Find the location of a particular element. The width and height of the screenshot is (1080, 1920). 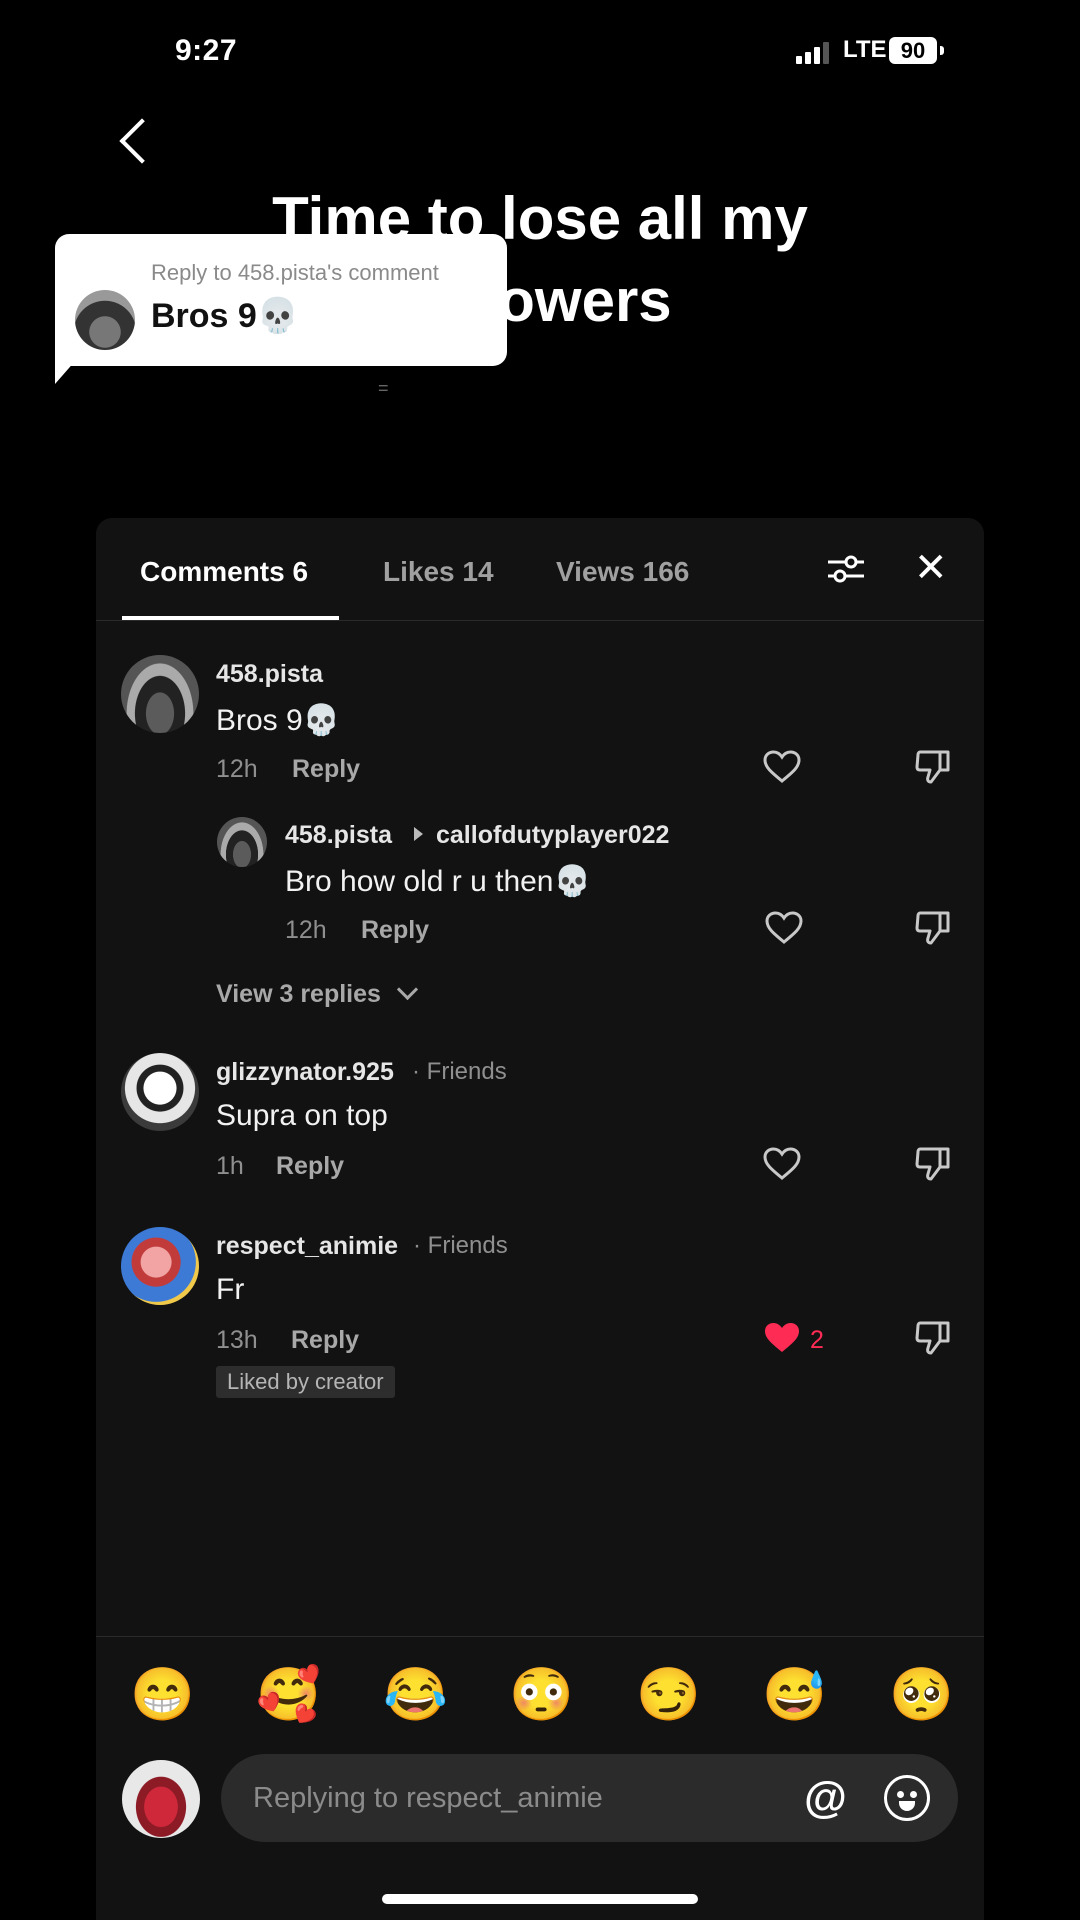

liked-by-creator-badge: Liked by creator is located at coordinates (305, 1382).